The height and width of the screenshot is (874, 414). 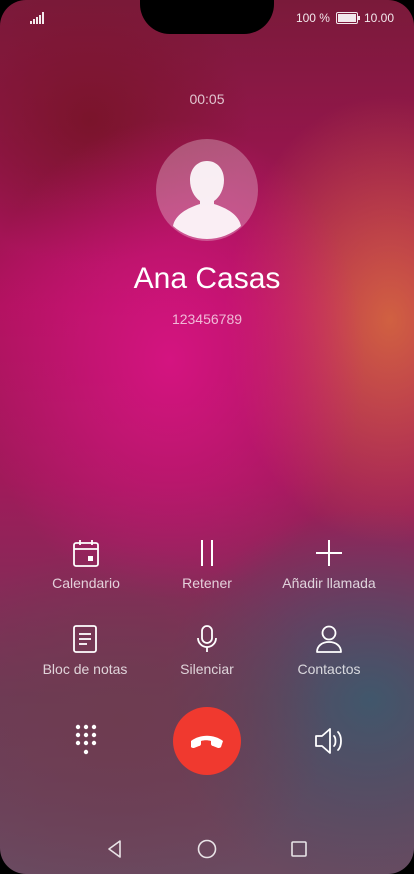 I want to click on mute-label: Silenciar, so click(x=207, y=669).